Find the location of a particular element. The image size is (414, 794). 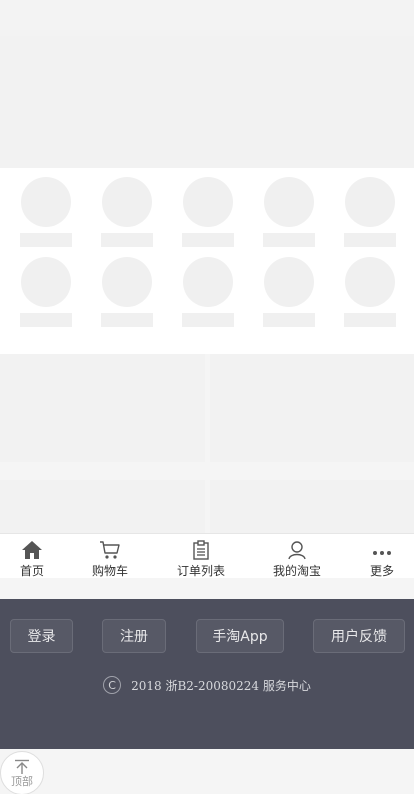

copyright-text: 2018 浙B2-20080224 服务中心 is located at coordinates (221, 685).